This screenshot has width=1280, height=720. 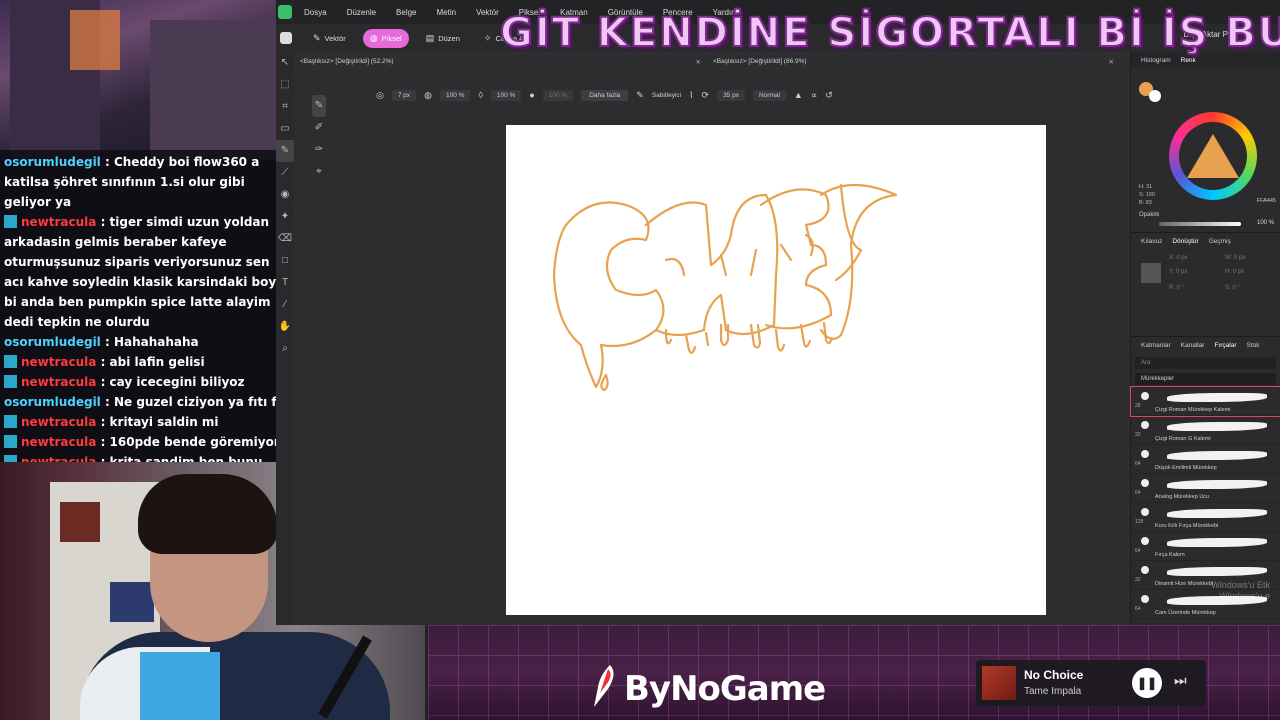 What do you see at coordinates (829, 95) in the screenshot?
I see `reset-icon: ↺` at bounding box center [829, 95].